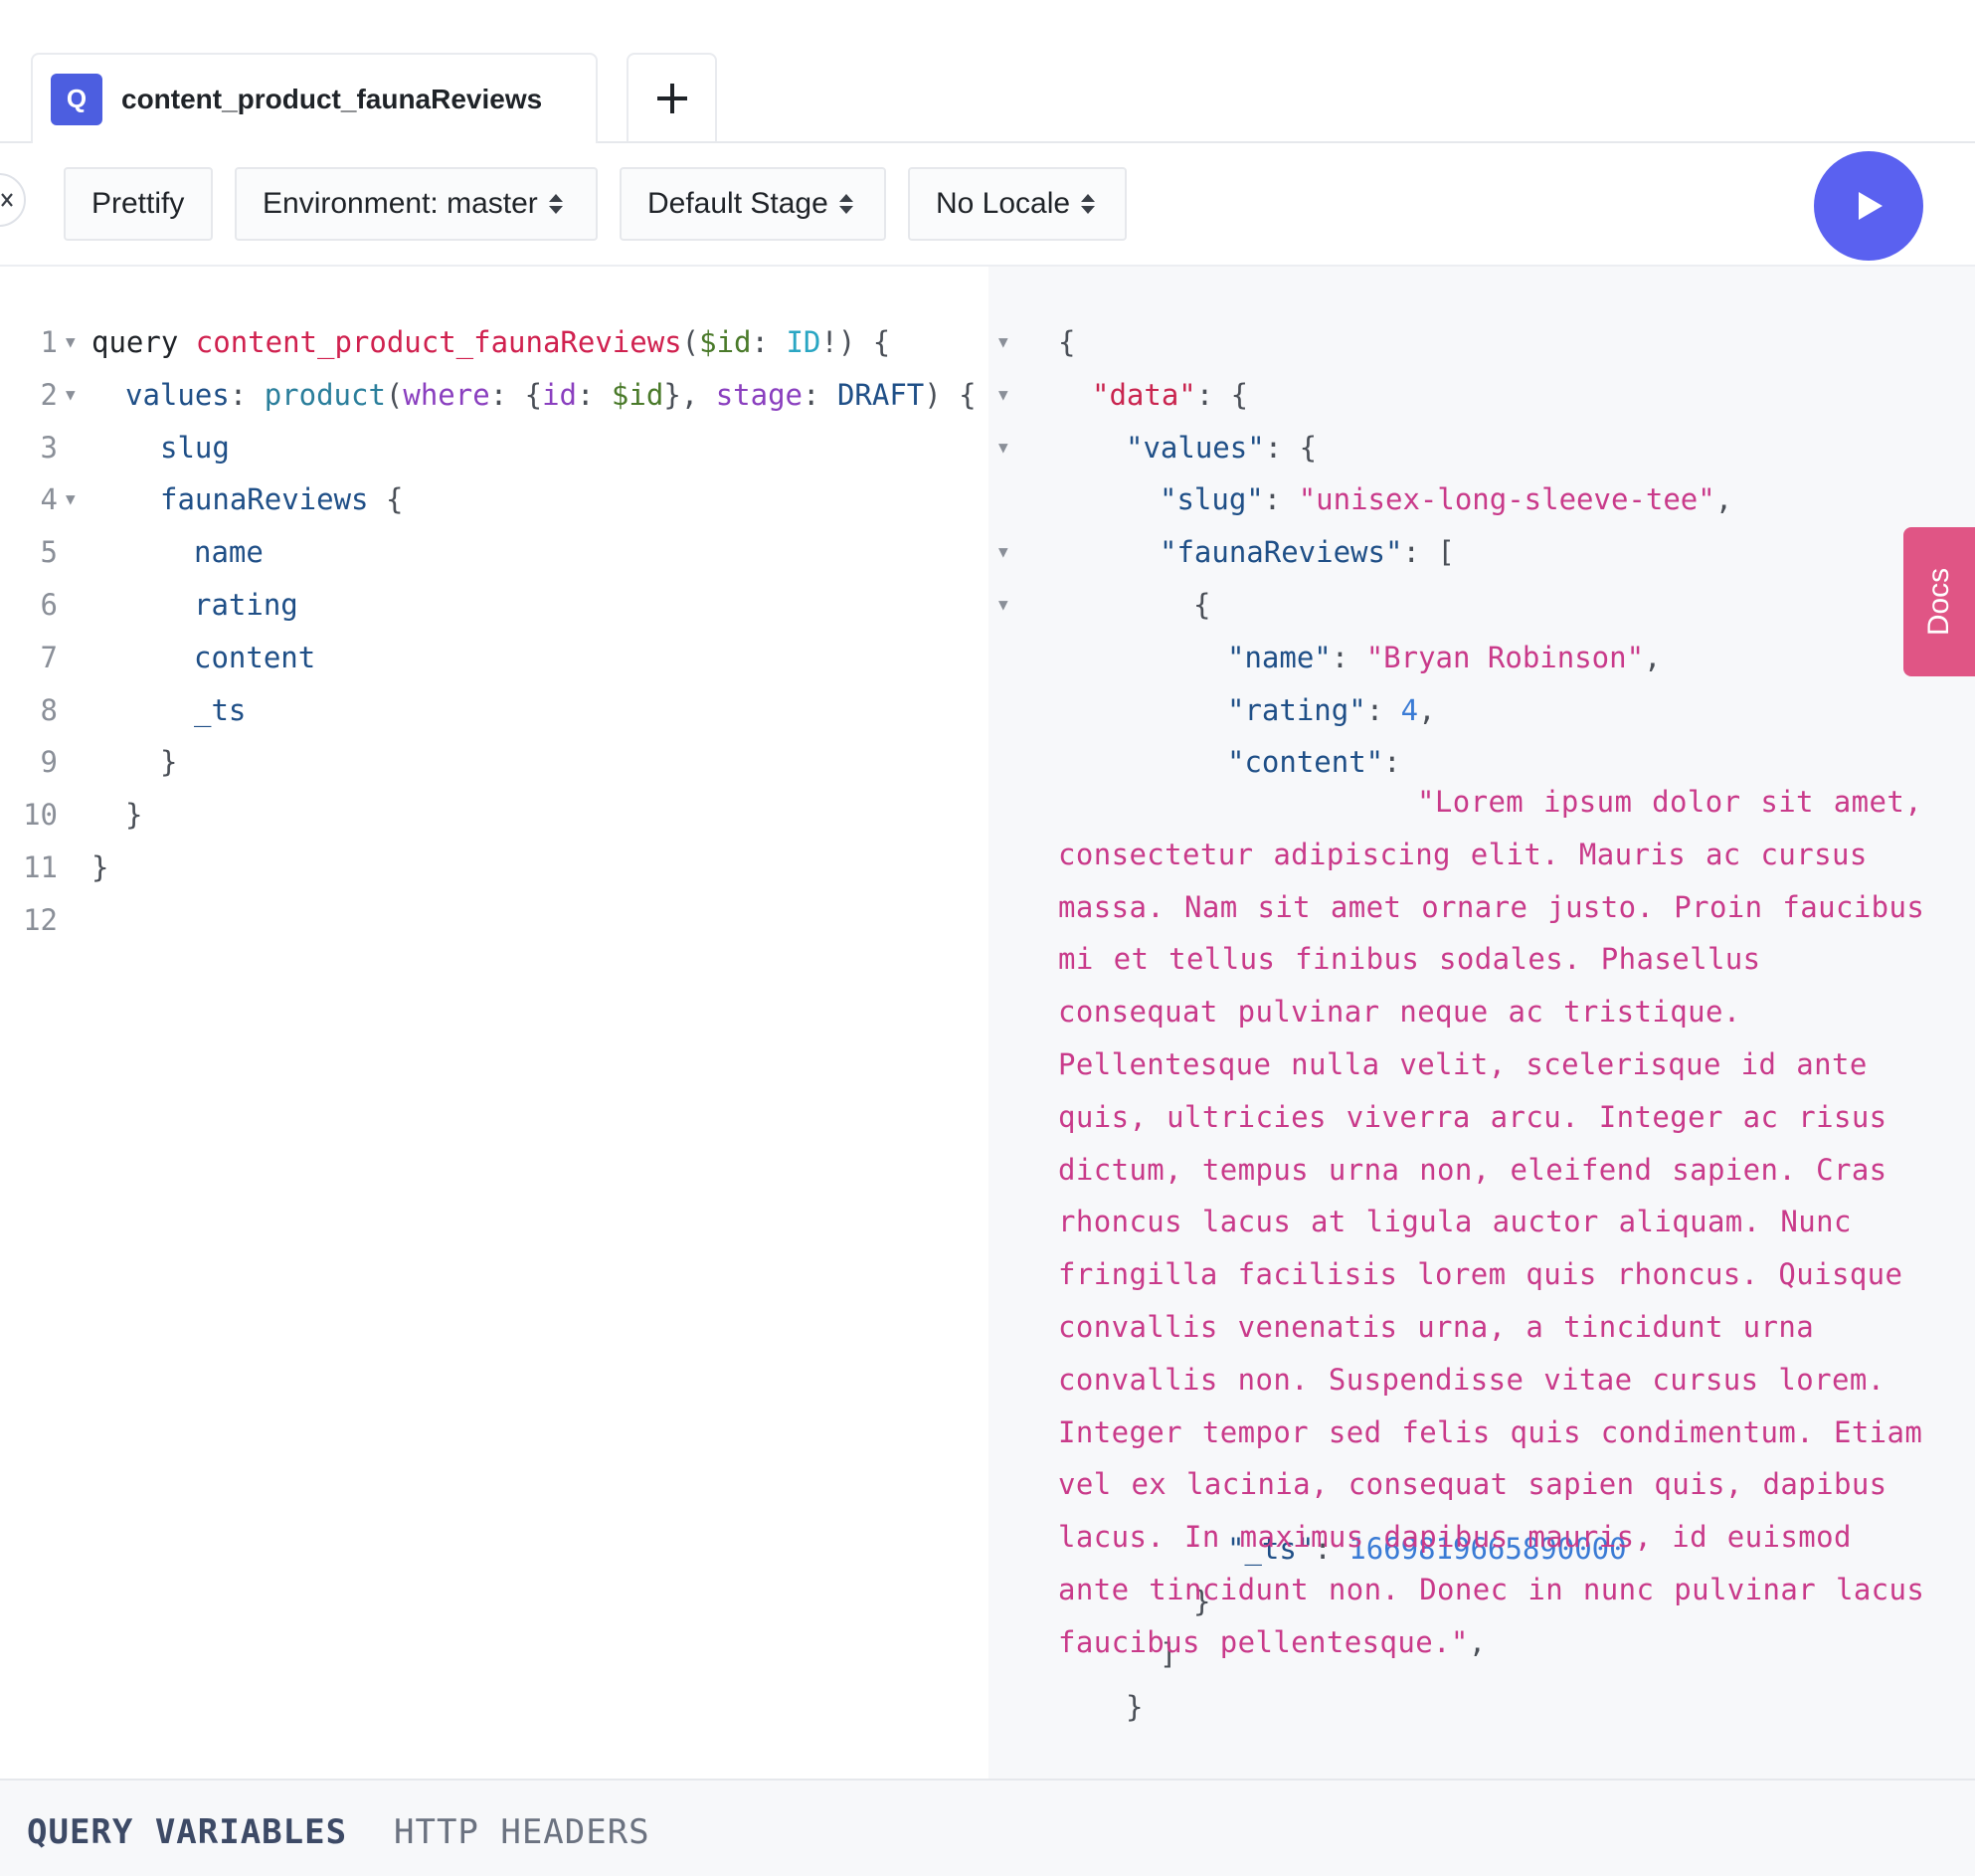  What do you see at coordinates (1144, 395) in the screenshot?
I see `json-key: "data"` at bounding box center [1144, 395].